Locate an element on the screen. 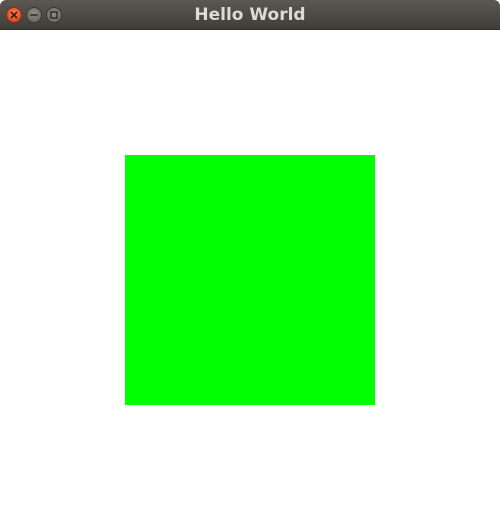  window-title: Hello World is located at coordinates (250, 15).